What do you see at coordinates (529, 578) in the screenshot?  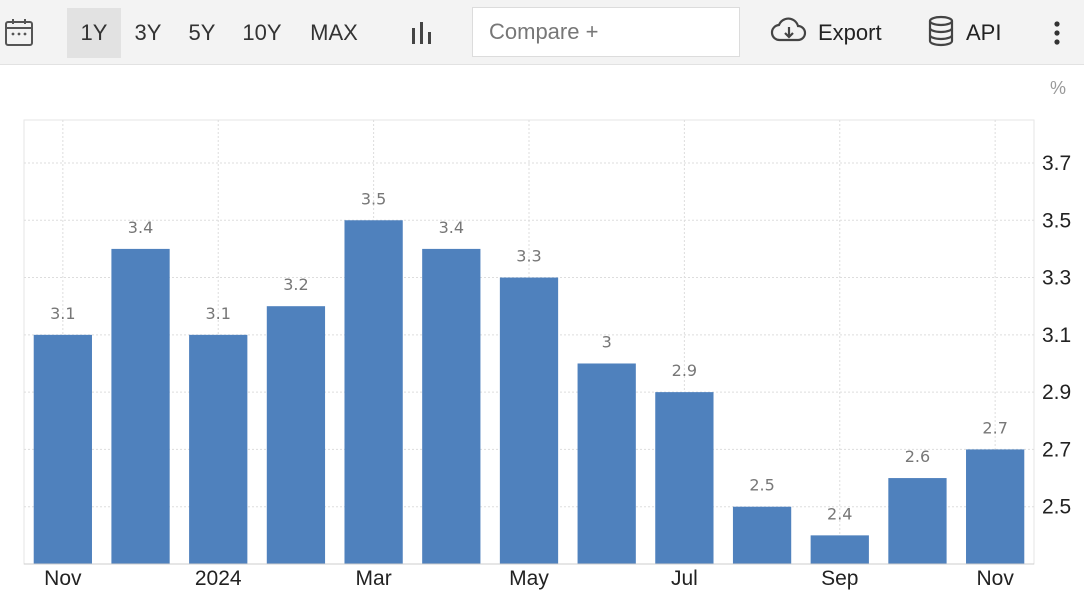 I see `x-tick-label: May` at bounding box center [529, 578].